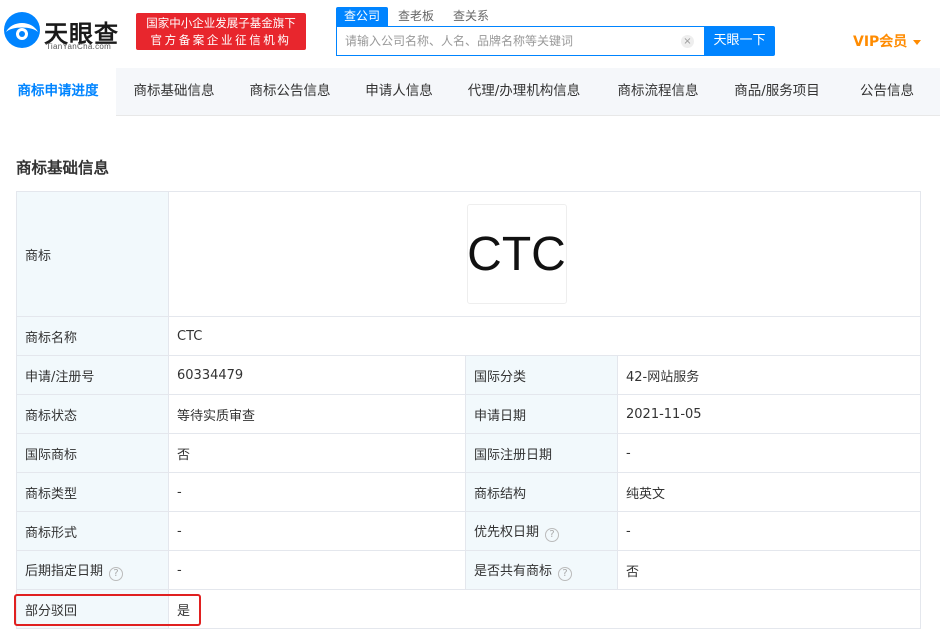 Image resolution: width=940 pixels, height=631 pixels. I want to click on structure-label: 商标结构, so click(541, 492).